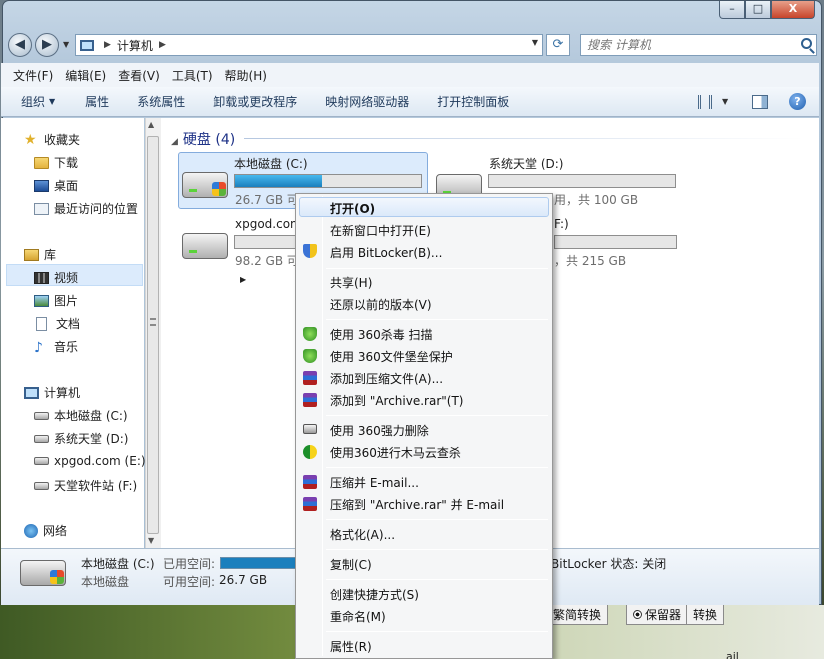 Image resolution: width=824 pixels, height=659 pixels. Describe the element at coordinates (55, 531) in the screenshot. I see `nav-network-label: 网络` at that location.